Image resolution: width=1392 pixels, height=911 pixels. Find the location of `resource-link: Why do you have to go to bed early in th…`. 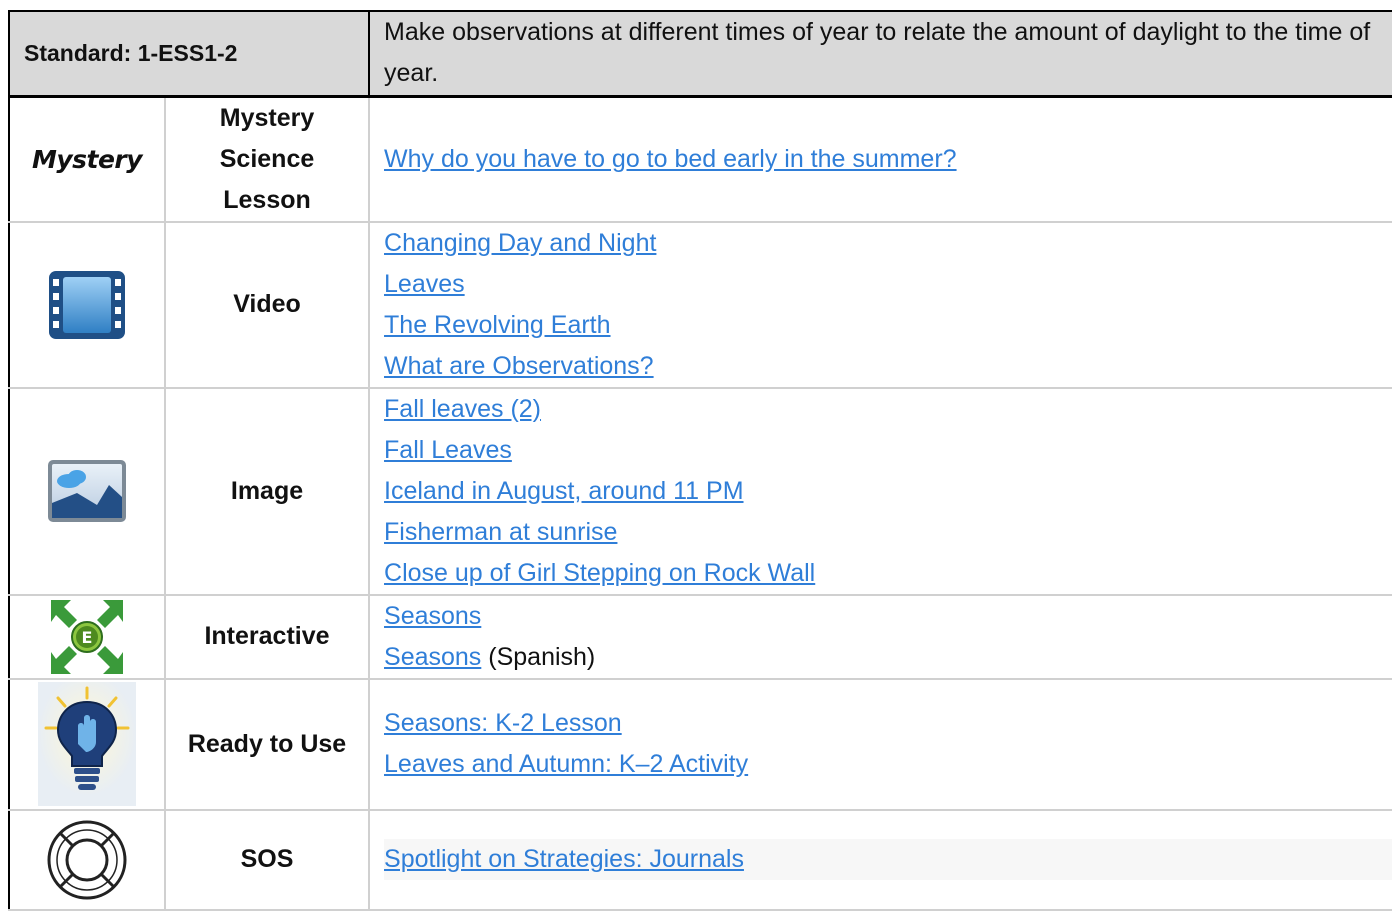

resource-link: Why do you have to go to bed early in th… is located at coordinates (888, 159).